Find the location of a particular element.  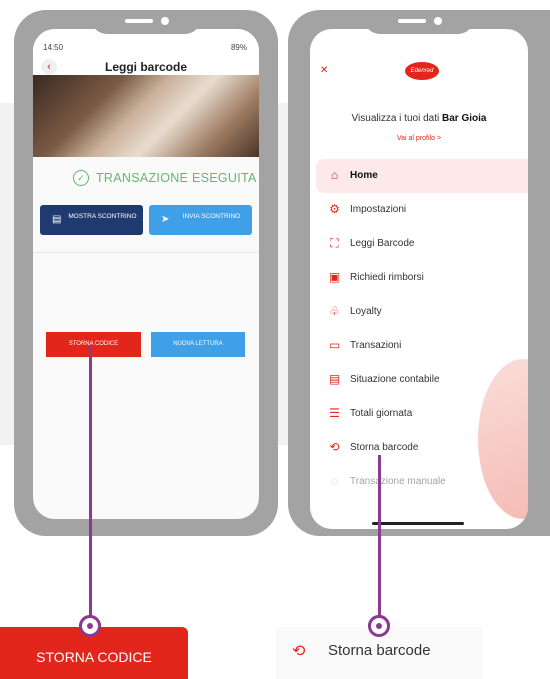

callout-line-left is located at coordinates (90, 485).